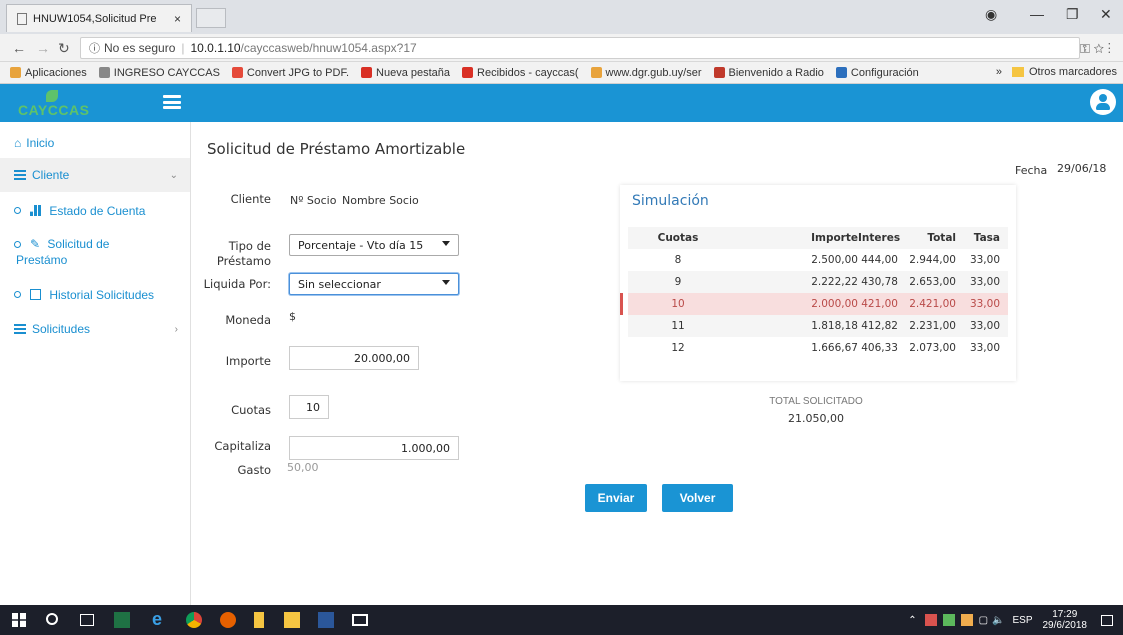 The width and height of the screenshot is (1123, 635). Describe the element at coordinates (932, 304) in the screenshot. I see `cell-total: 2.421,00` at that location.